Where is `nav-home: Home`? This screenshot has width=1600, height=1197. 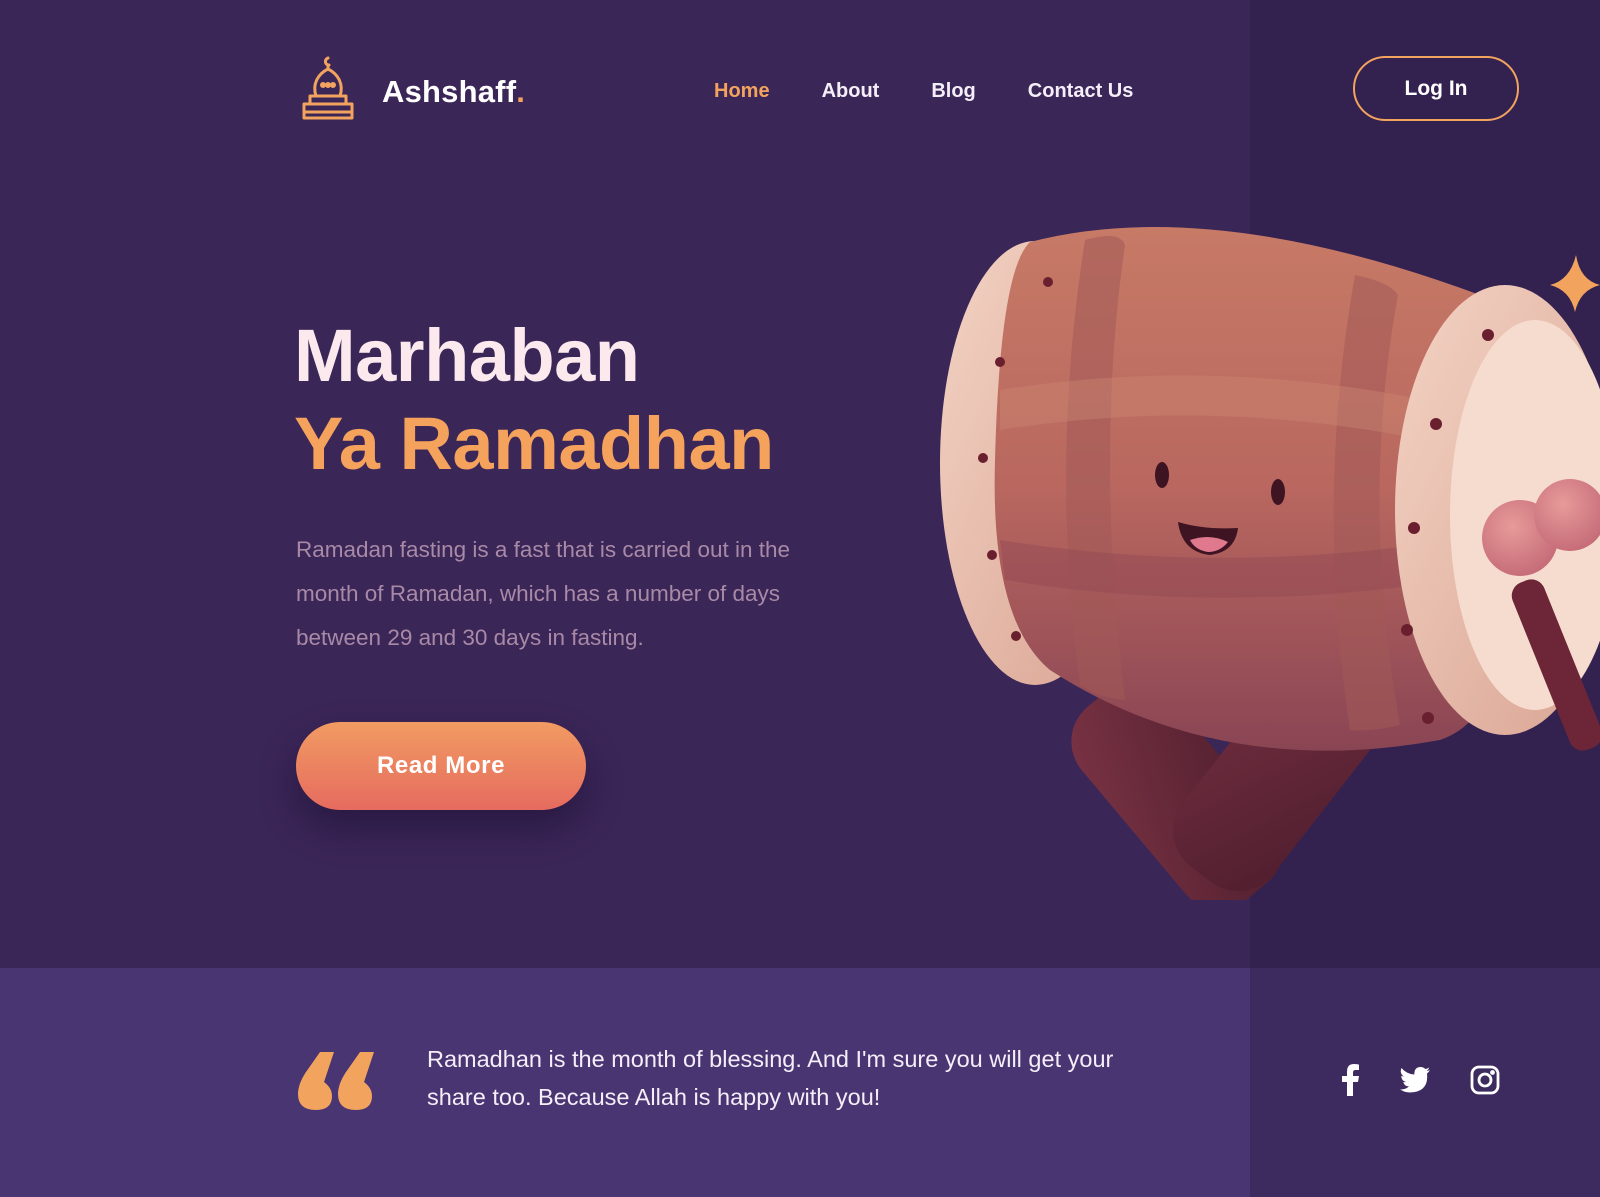
nav-home: Home is located at coordinates (742, 91).